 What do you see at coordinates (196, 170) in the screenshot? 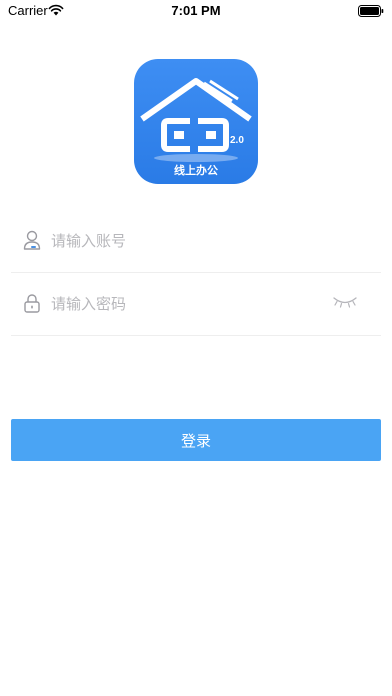
I see `logo-caption: 线上办公` at bounding box center [196, 170].